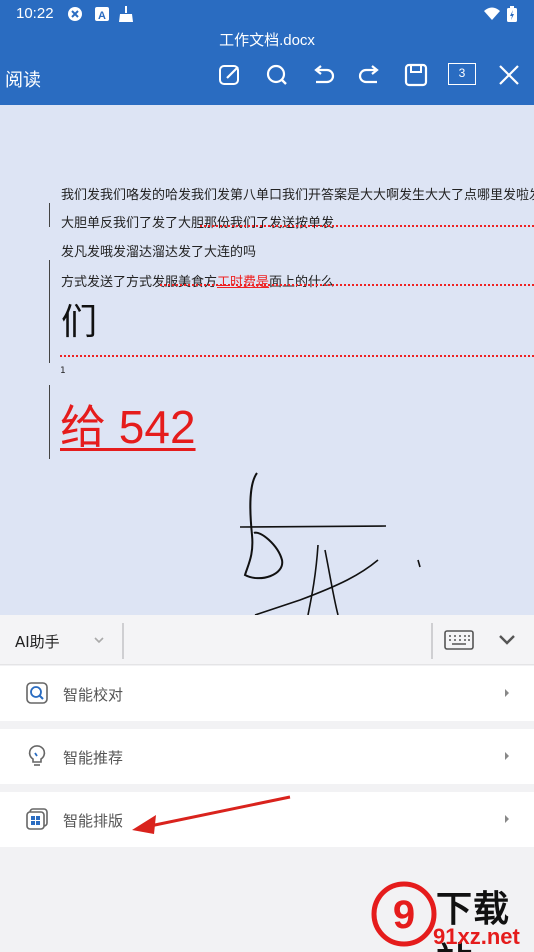  What do you see at coordinates (330, 543) in the screenshot?
I see `handwriting-ink` at bounding box center [330, 543].